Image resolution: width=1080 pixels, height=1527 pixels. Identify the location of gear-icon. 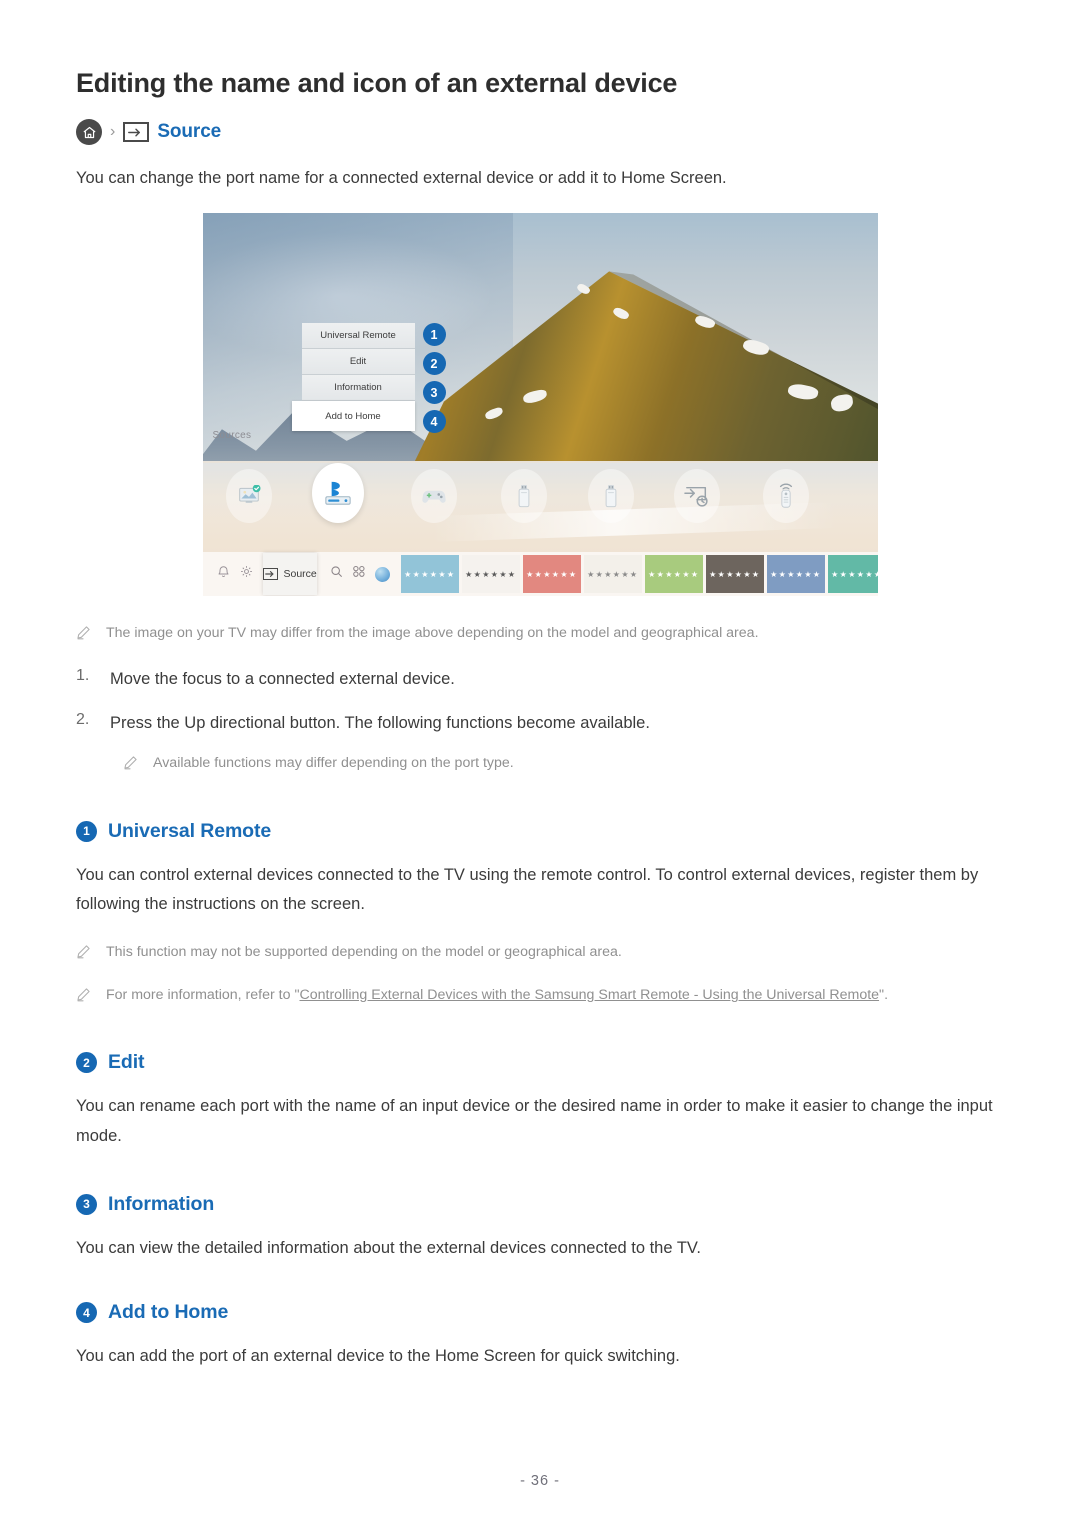
(246, 574).